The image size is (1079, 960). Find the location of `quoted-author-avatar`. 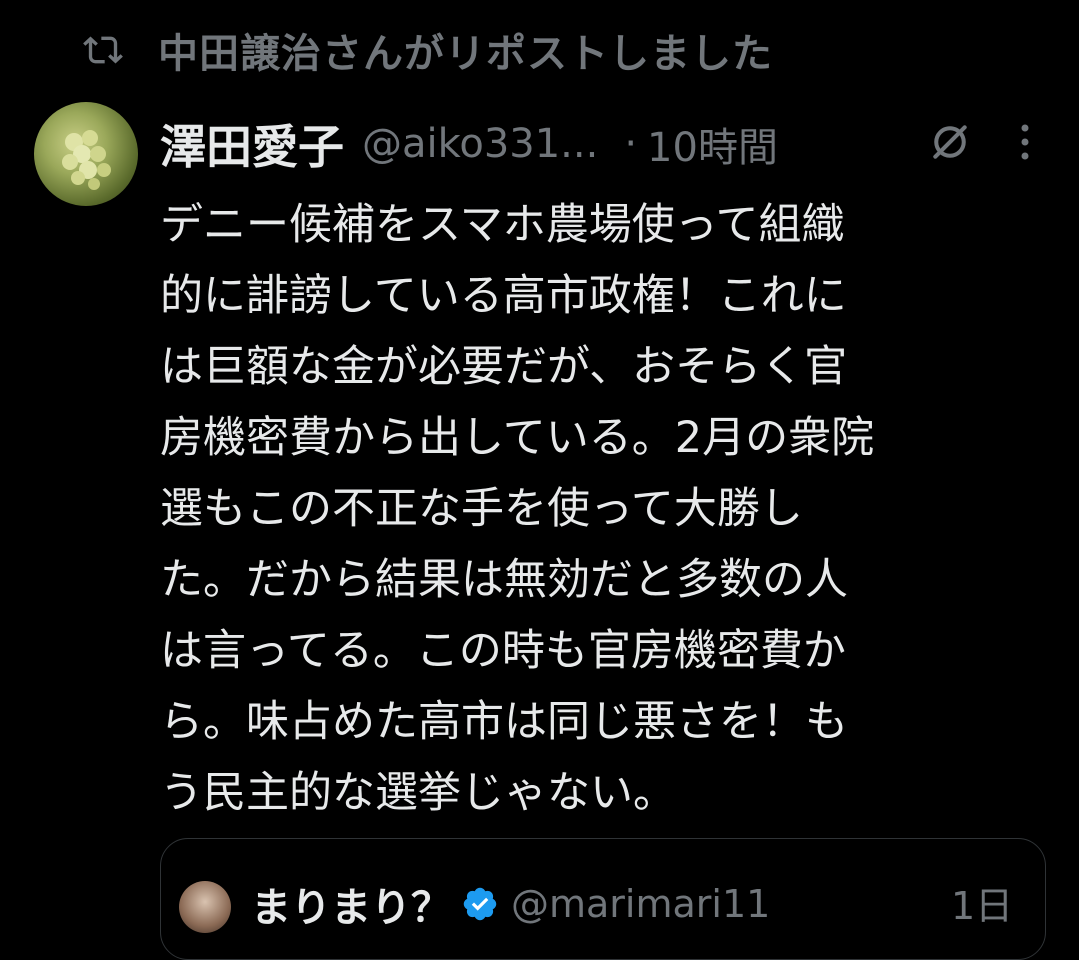

quoted-author-avatar is located at coordinates (205, 907).